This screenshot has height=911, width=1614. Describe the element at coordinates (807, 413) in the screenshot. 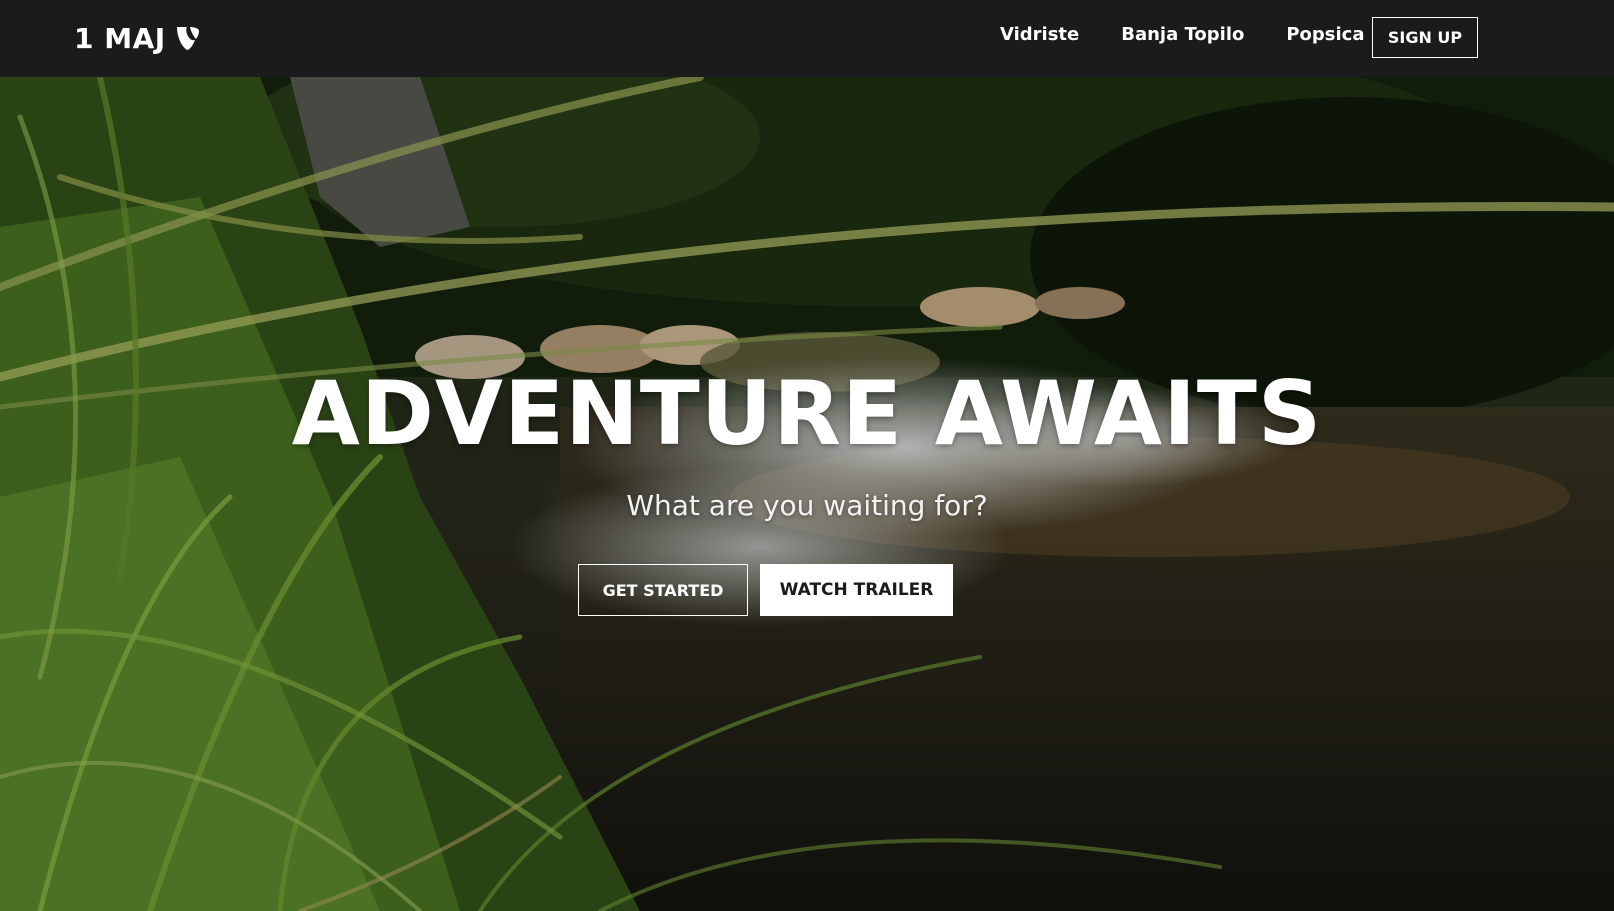

I see `hero-title: ADVENTURE AWAITS` at that location.